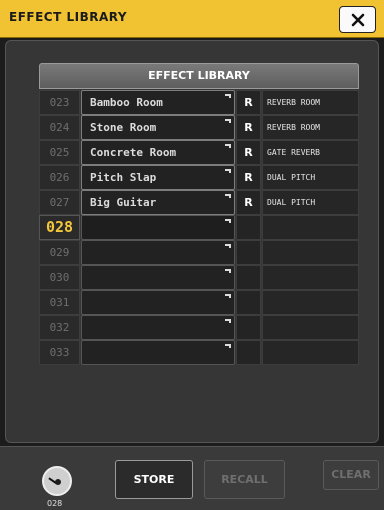 The height and width of the screenshot is (510, 384). What do you see at coordinates (192, 19) in the screenshot?
I see `title-bar: EFFECT LIBRARY` at bounding box center [192, 19].